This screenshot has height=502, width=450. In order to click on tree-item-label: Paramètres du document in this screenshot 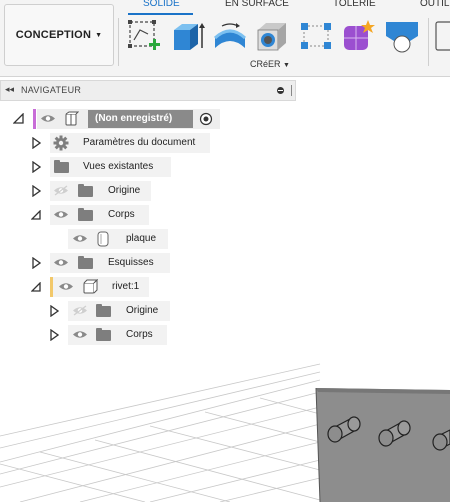, I will do `click(139, 142)`.